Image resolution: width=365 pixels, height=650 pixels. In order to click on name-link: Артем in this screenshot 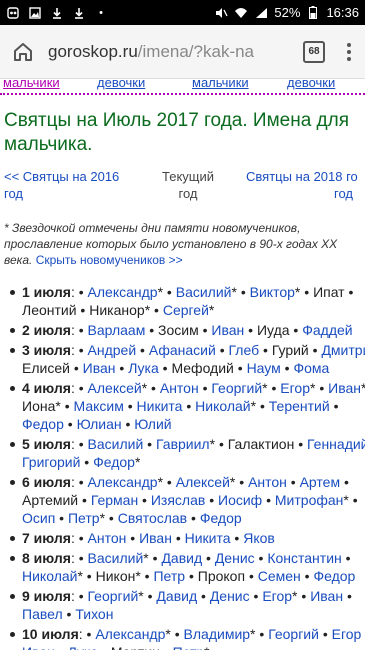, I will do `click(320, 482)`.